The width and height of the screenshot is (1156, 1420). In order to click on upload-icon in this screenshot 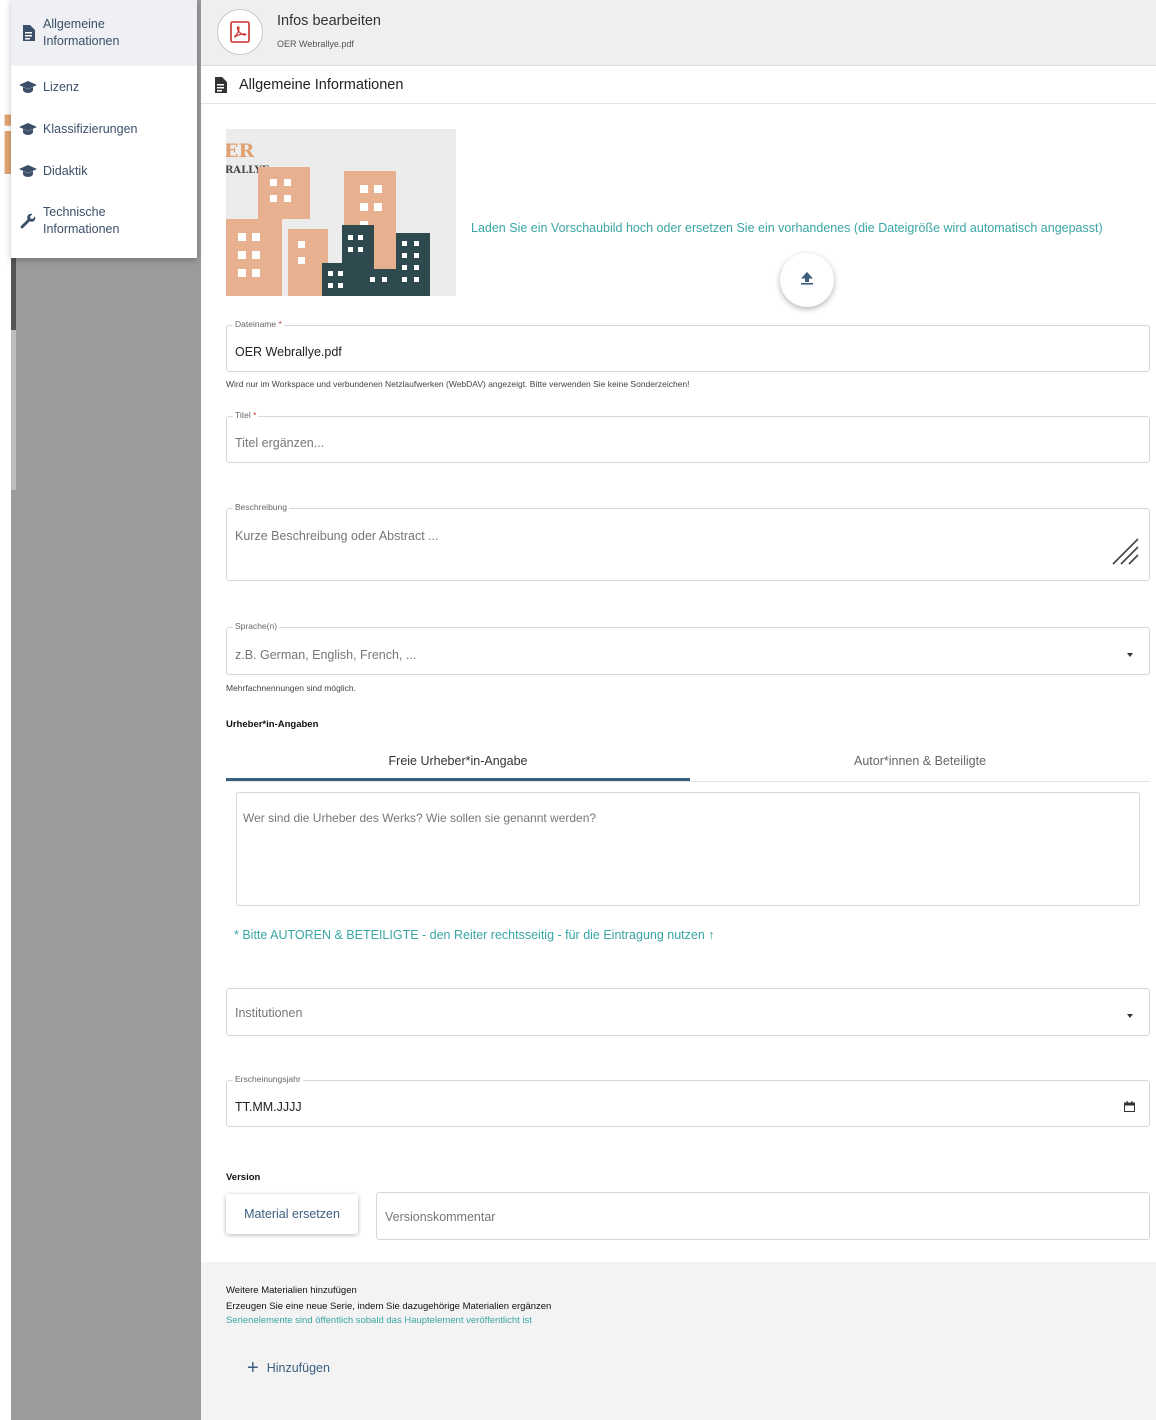, I will do `click(807, 280)`.